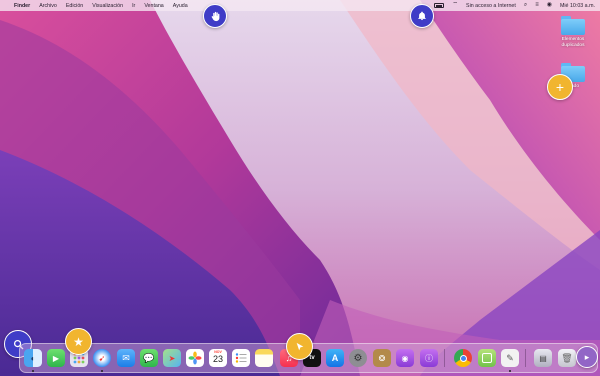 This screenshot has height=376, width=600. Describe the element at coordinates (312, 358) in the screenshot. I see `tv-label: tv` at that location.